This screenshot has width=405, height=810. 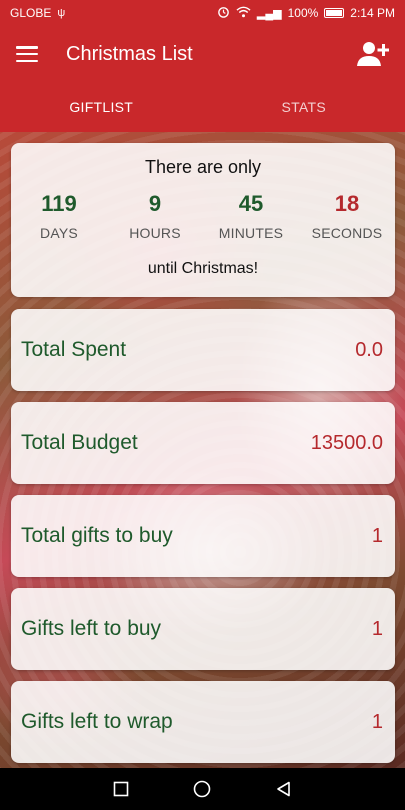 I want to click on countdown-seconds: 18 SECONDS, so click(x=347, y=216).